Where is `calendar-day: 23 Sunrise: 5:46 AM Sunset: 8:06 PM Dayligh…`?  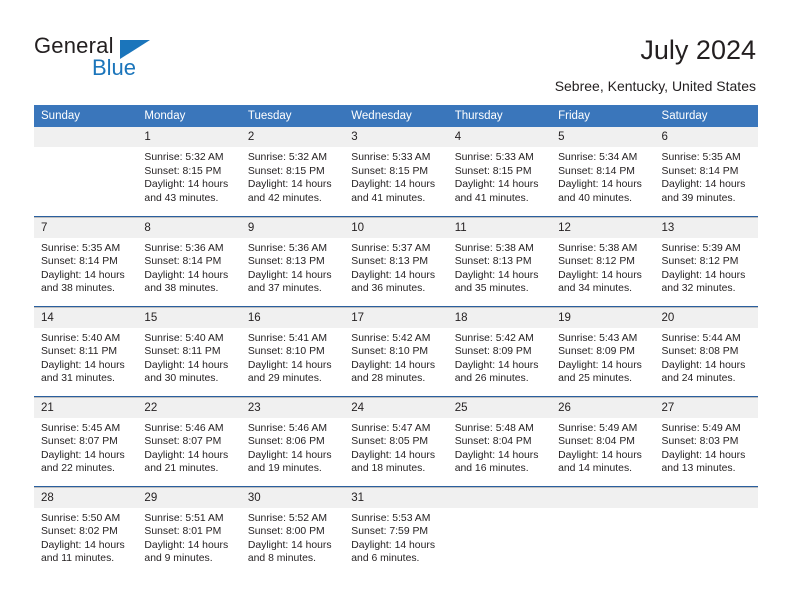
calendar-day: 23 Sunrise: 5:46 AM Sunset: 8:06 PM Dayligh… is located at coordinates (292, 442).